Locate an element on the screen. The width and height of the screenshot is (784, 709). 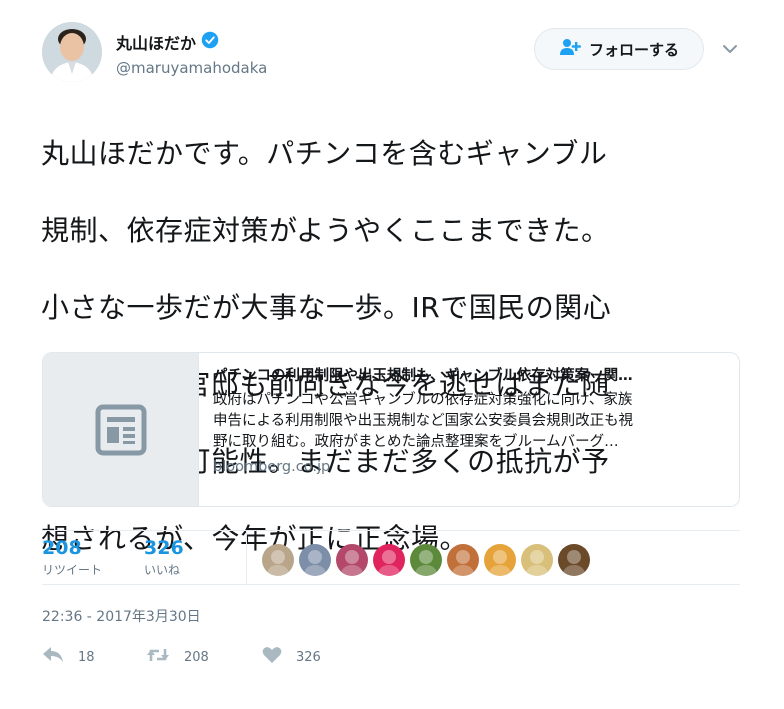
retweet-count: 208 is located at coordinates (62, 548).